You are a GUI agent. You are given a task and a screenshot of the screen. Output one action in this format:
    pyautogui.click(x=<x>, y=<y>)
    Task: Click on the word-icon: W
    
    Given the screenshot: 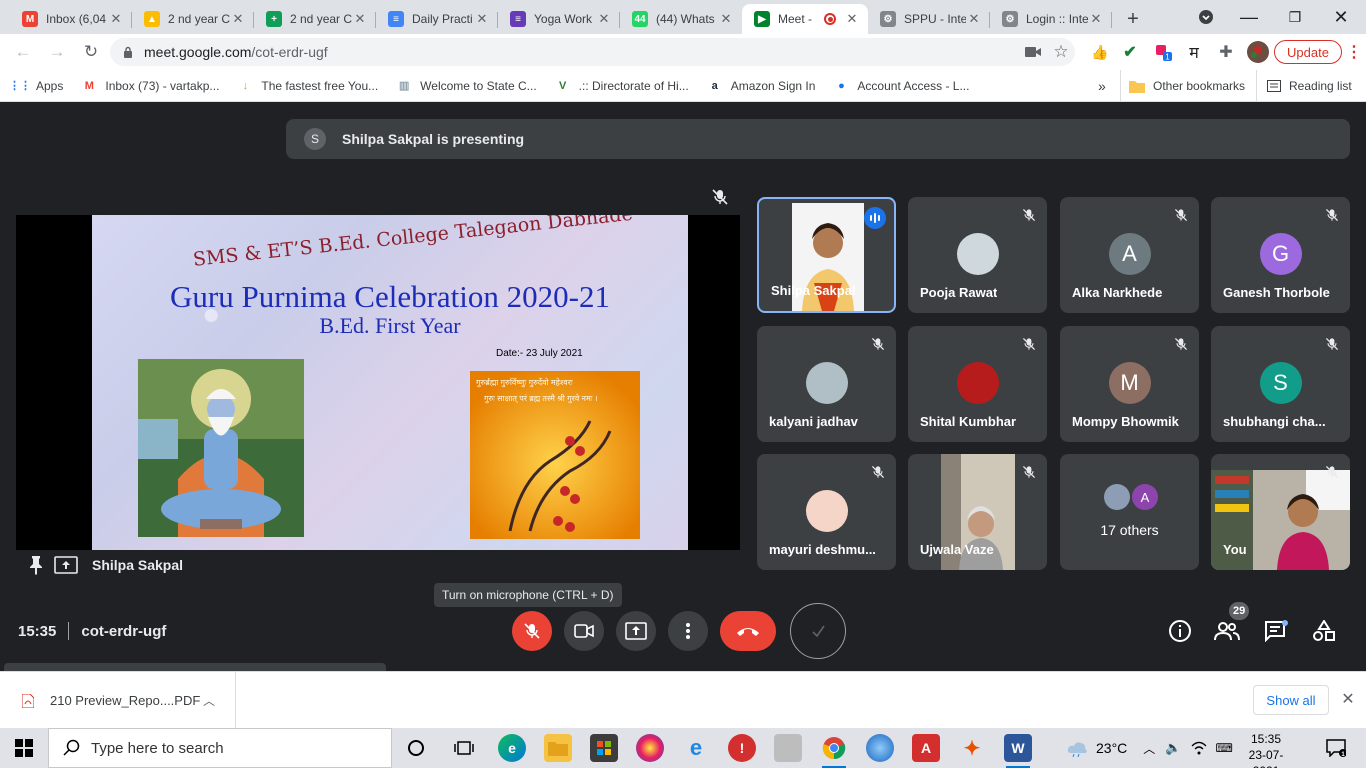 What is the action you would take?
    pyautogui.click(x=1018, y=751)
    